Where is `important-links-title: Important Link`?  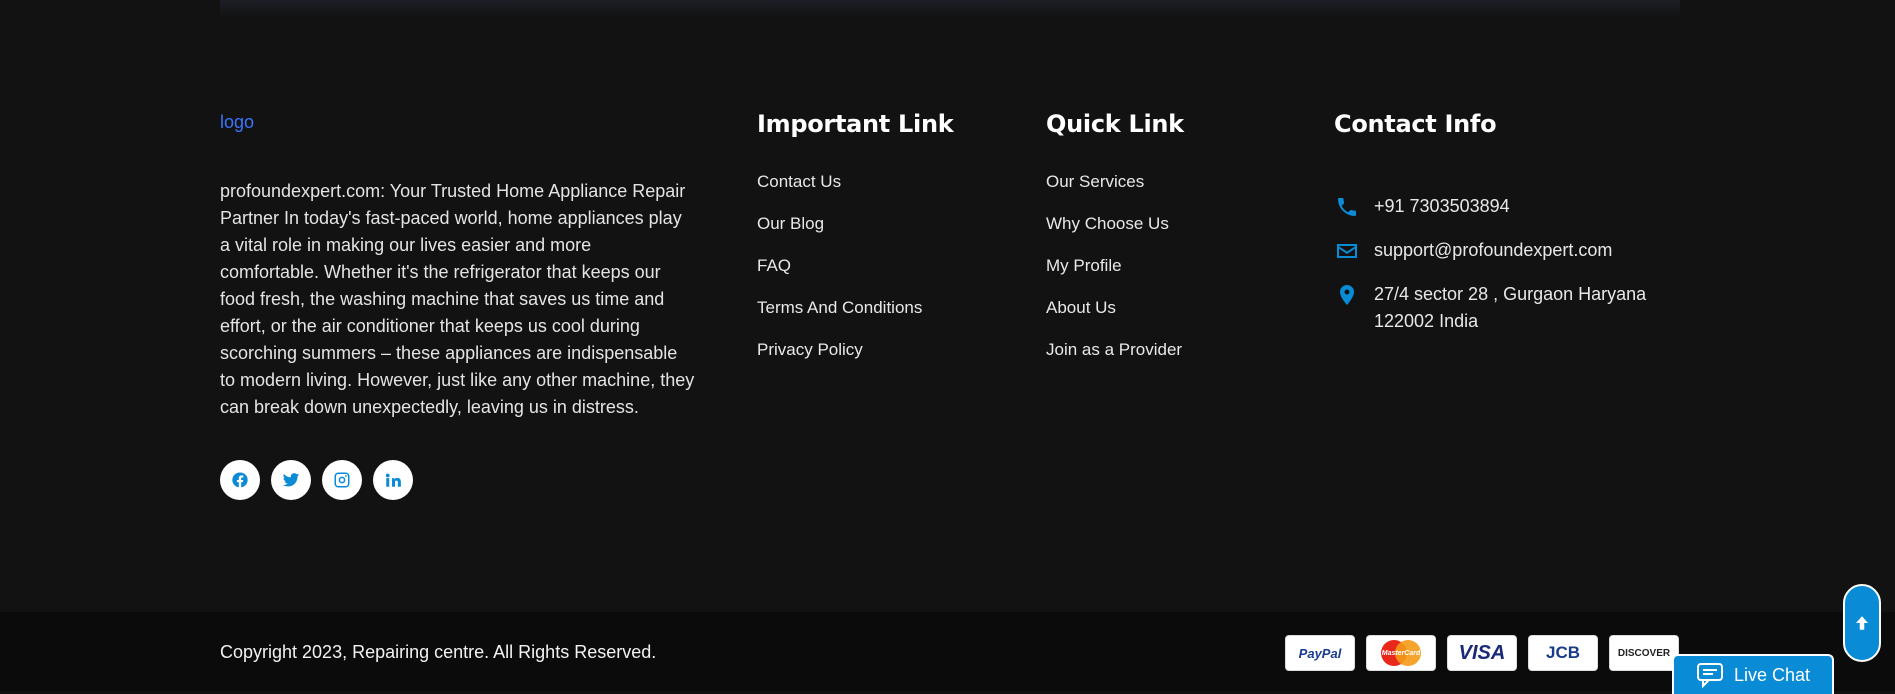 important-links-title: Important Link is located at coordinates (855, 124).